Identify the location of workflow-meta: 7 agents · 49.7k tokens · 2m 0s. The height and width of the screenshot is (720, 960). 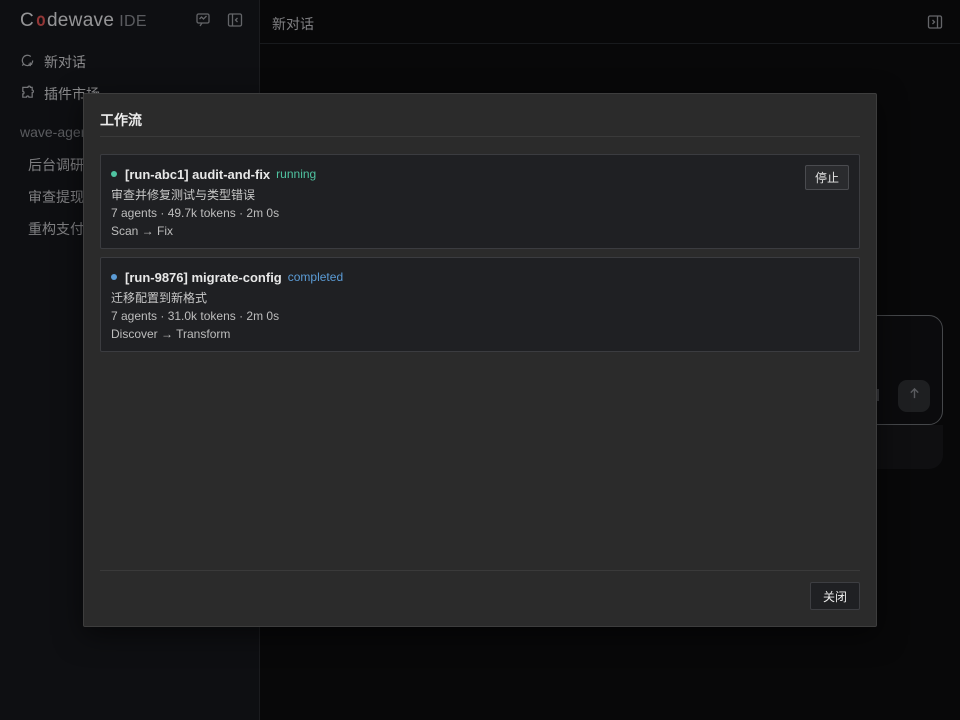
(195, 213).